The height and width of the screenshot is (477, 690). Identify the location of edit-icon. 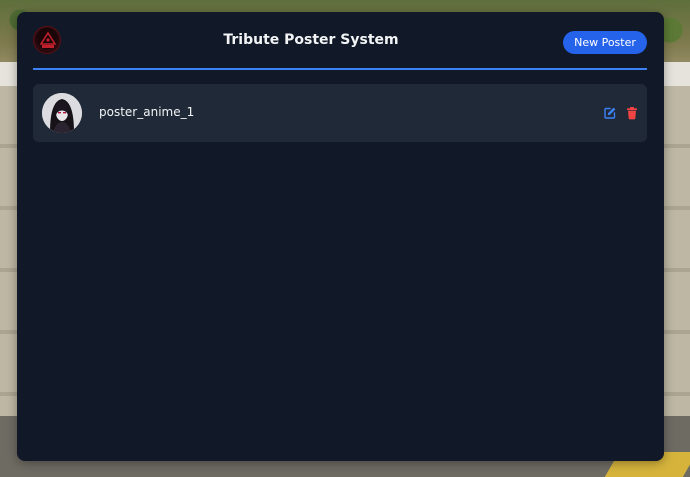
(610, 113).